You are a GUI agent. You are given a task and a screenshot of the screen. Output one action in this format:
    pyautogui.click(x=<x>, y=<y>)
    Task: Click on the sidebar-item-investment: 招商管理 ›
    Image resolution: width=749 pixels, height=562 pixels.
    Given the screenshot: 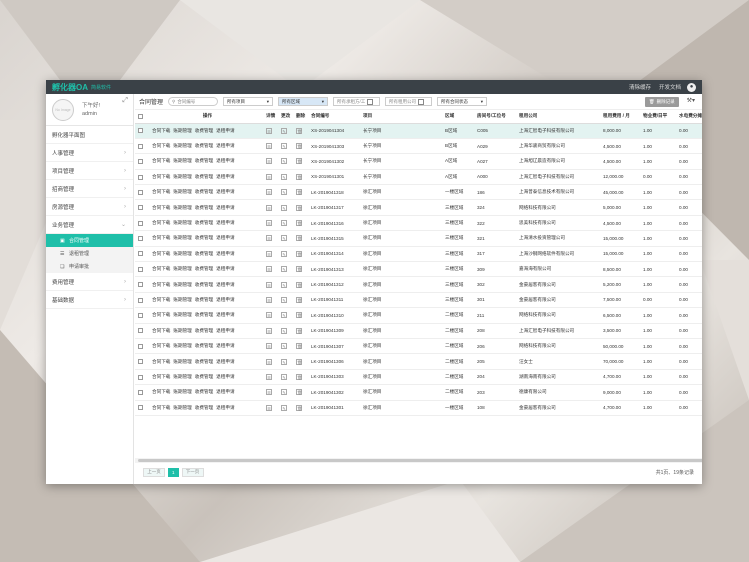 What is the action you would take?
    pyautogui.click(x=89, y=189)
    